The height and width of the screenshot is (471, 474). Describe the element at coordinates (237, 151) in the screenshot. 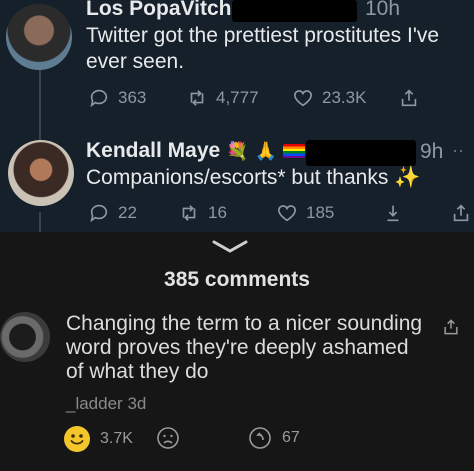

I see `bouquet-emoji-icon: 💐` at that location.